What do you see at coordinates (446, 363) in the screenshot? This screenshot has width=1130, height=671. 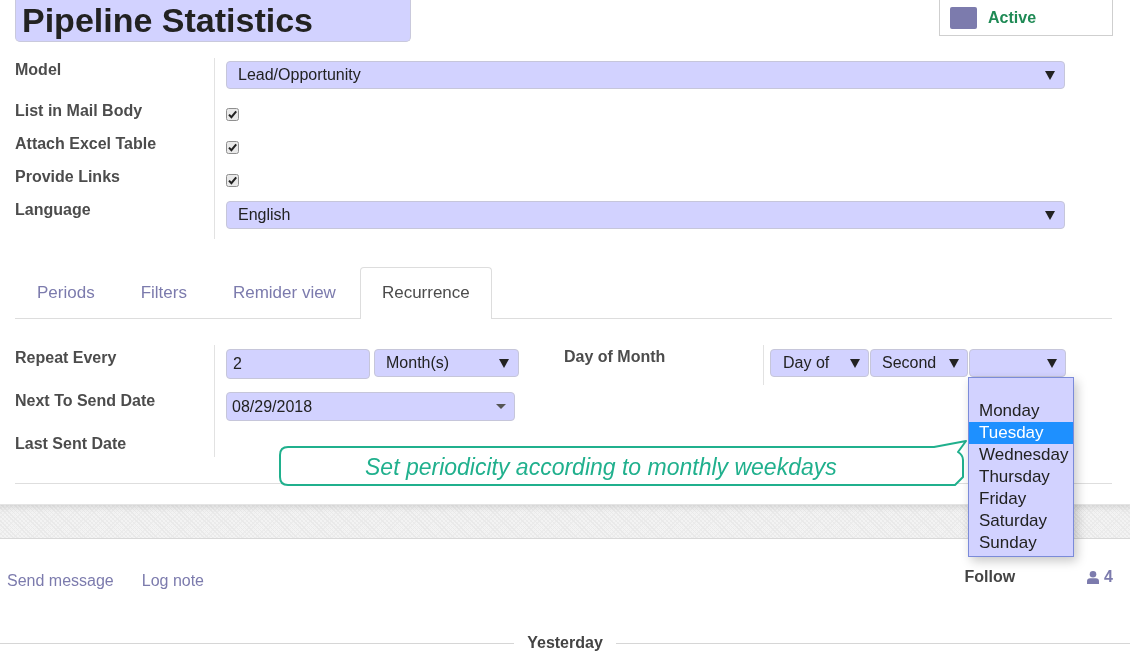 I see `select-field: Month(s)` at bounding box center [446, 363].